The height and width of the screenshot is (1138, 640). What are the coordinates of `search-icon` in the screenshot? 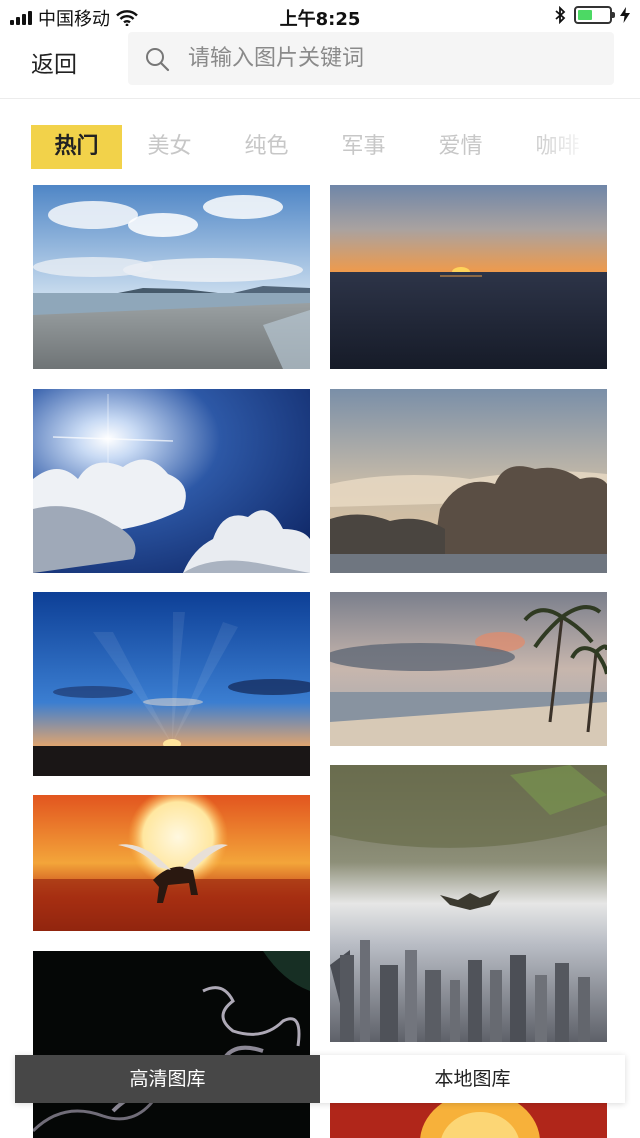 It's located at (158, 60).